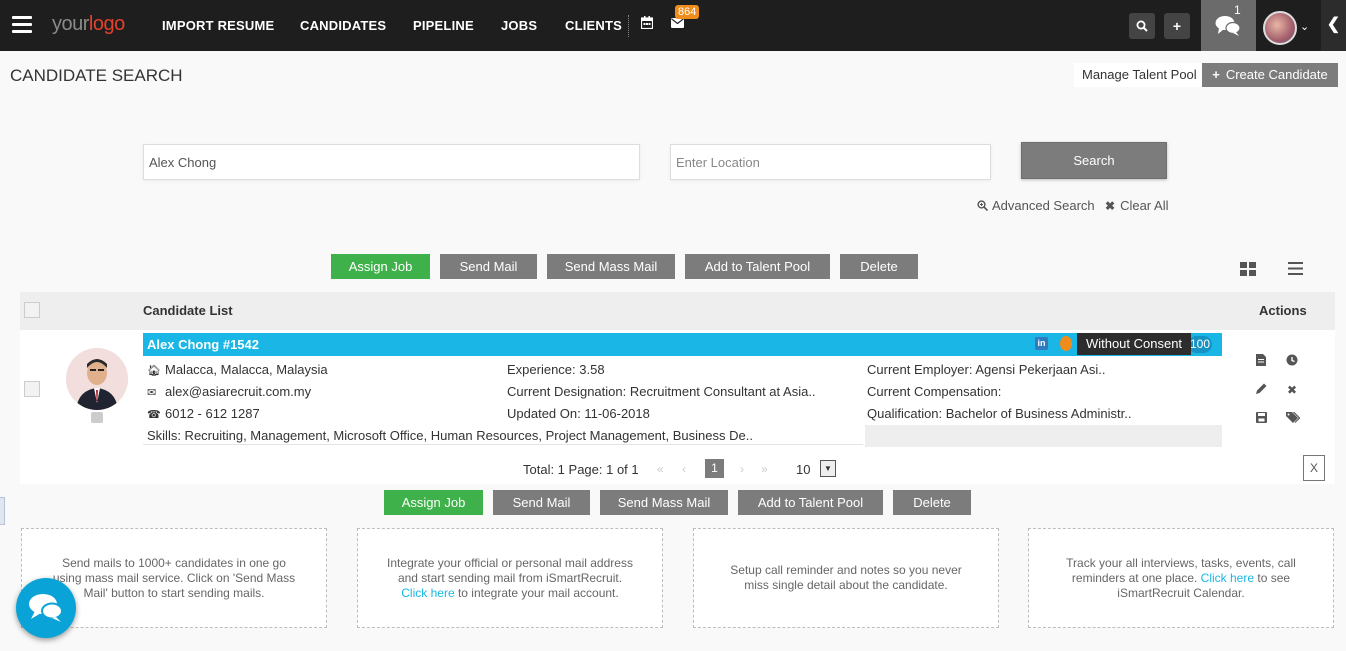 The image size is (1346, 651). What do you see at coordinates (1110, 206) in the screenshot?
I see `close-icon: ✖` at bounding box center [1110, 206].